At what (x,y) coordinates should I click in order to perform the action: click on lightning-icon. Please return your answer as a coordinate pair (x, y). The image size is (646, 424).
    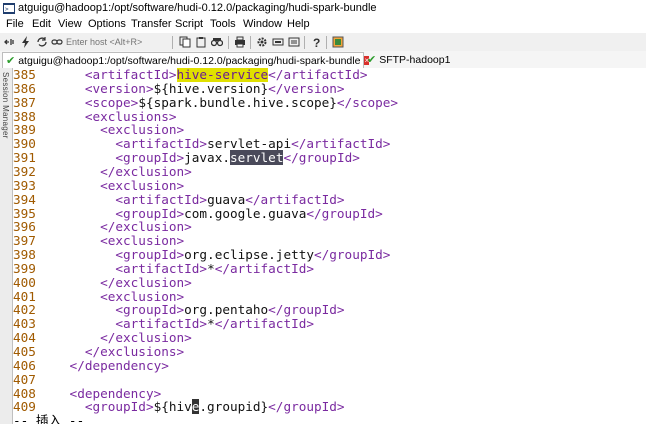
    Looking at the image, I should click on (26, 42).